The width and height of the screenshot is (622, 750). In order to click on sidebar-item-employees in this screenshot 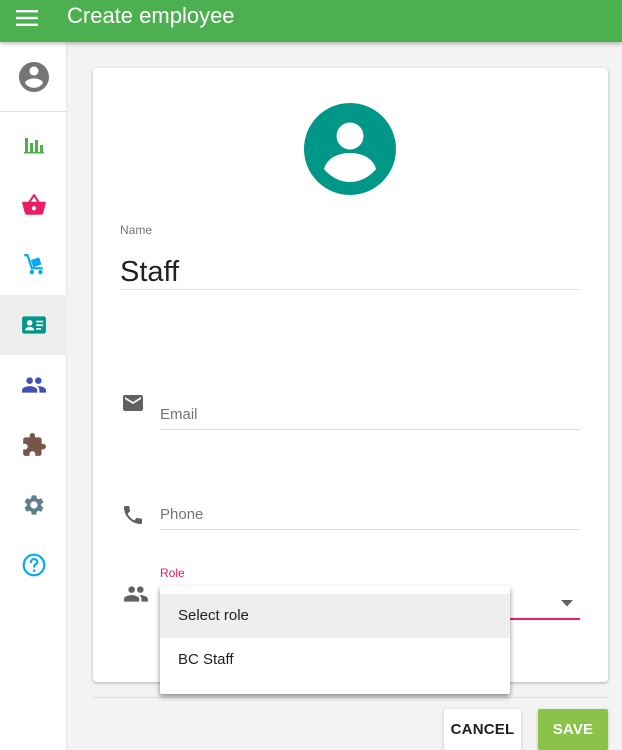, I will do `click(33, 325)`.